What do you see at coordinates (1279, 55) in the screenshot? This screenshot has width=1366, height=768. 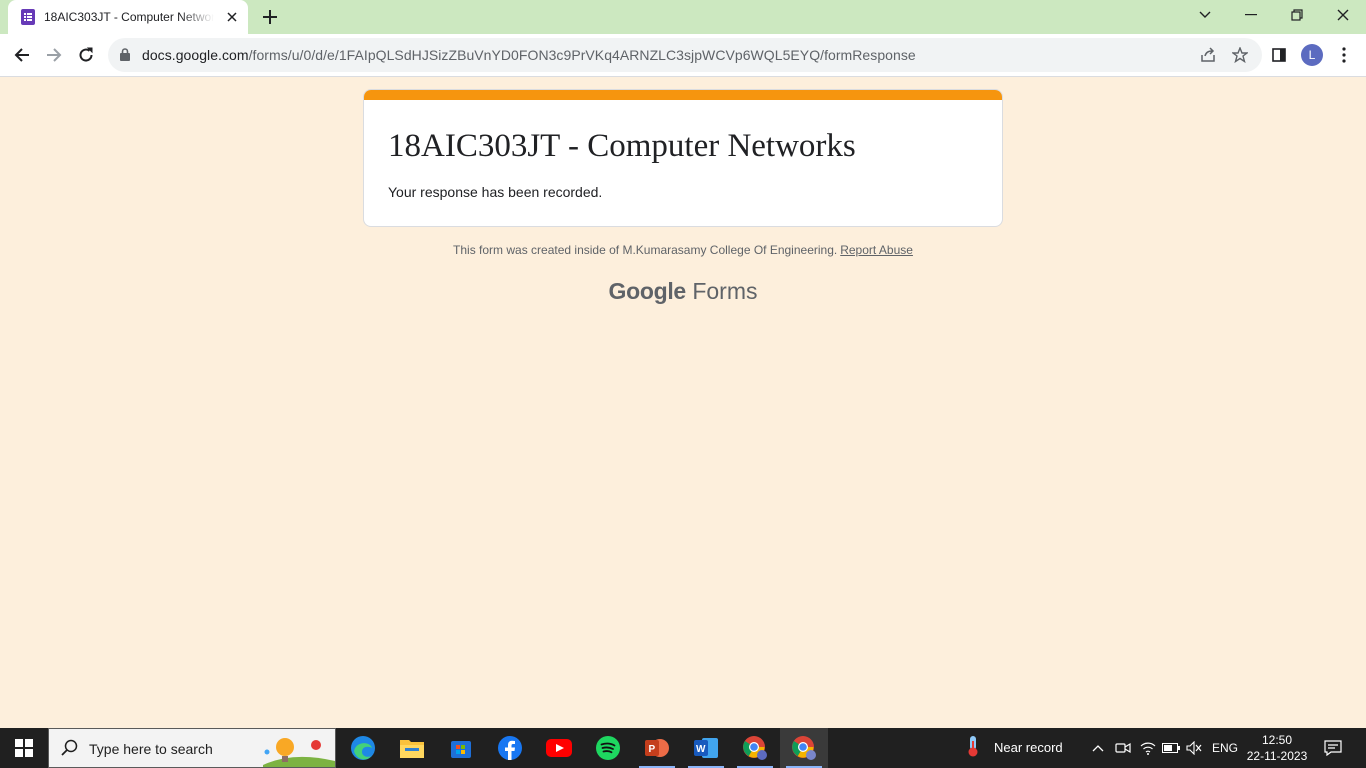 I see `side-panel-icon` at bounding box center [1279, 55].